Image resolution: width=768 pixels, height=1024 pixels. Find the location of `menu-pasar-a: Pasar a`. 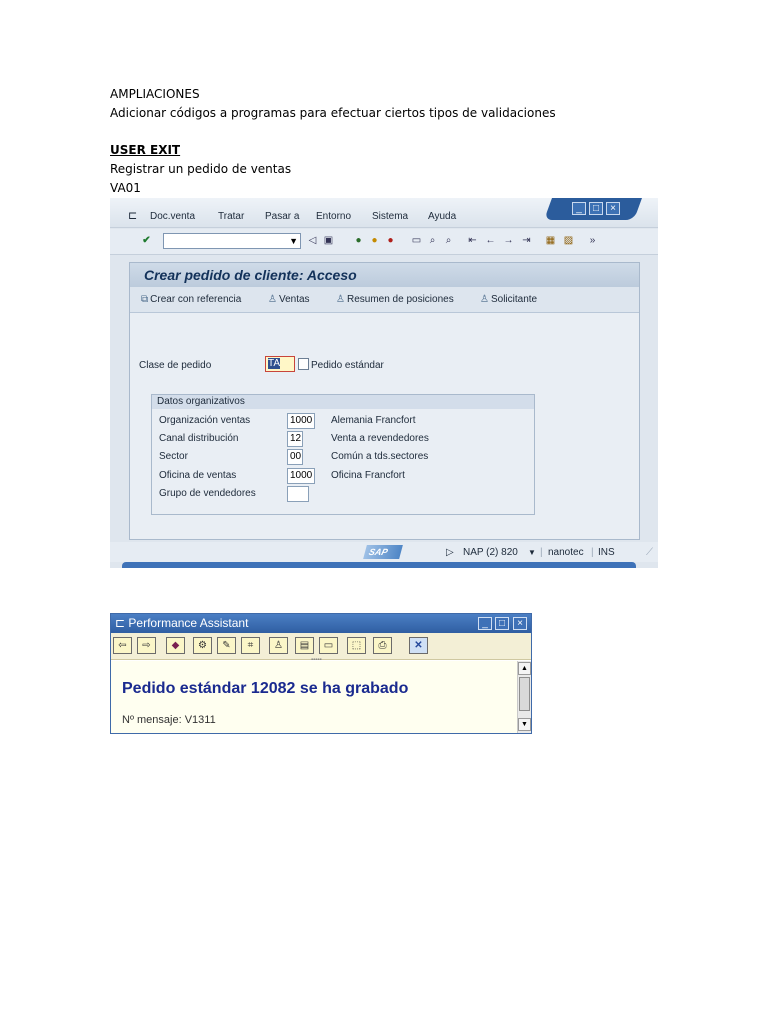

menu-pasar-a: Pasar a is located at coordinates (282, 216).